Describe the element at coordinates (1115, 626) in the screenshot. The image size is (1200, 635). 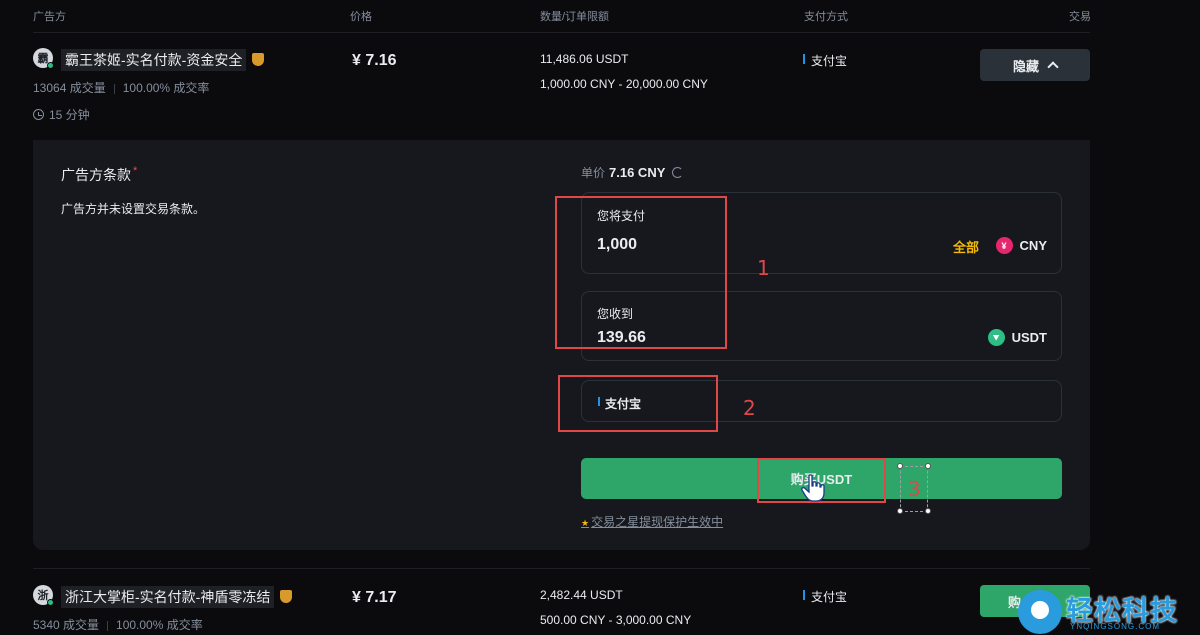
I see `watermark-subtext: YNQINGSONG.COM` at that location.